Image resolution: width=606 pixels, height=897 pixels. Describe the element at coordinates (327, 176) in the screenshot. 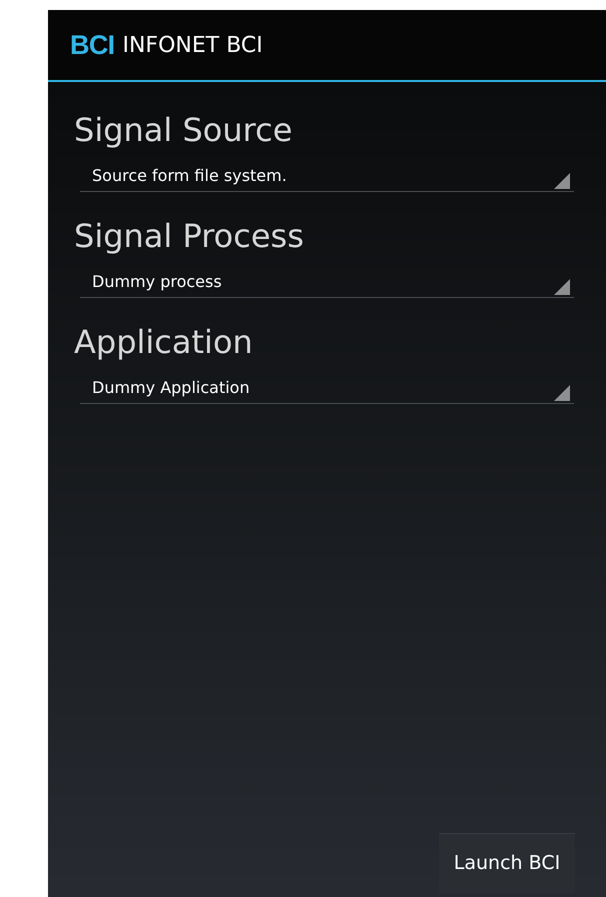

I see `dropdown: Source form file system.` at that location.